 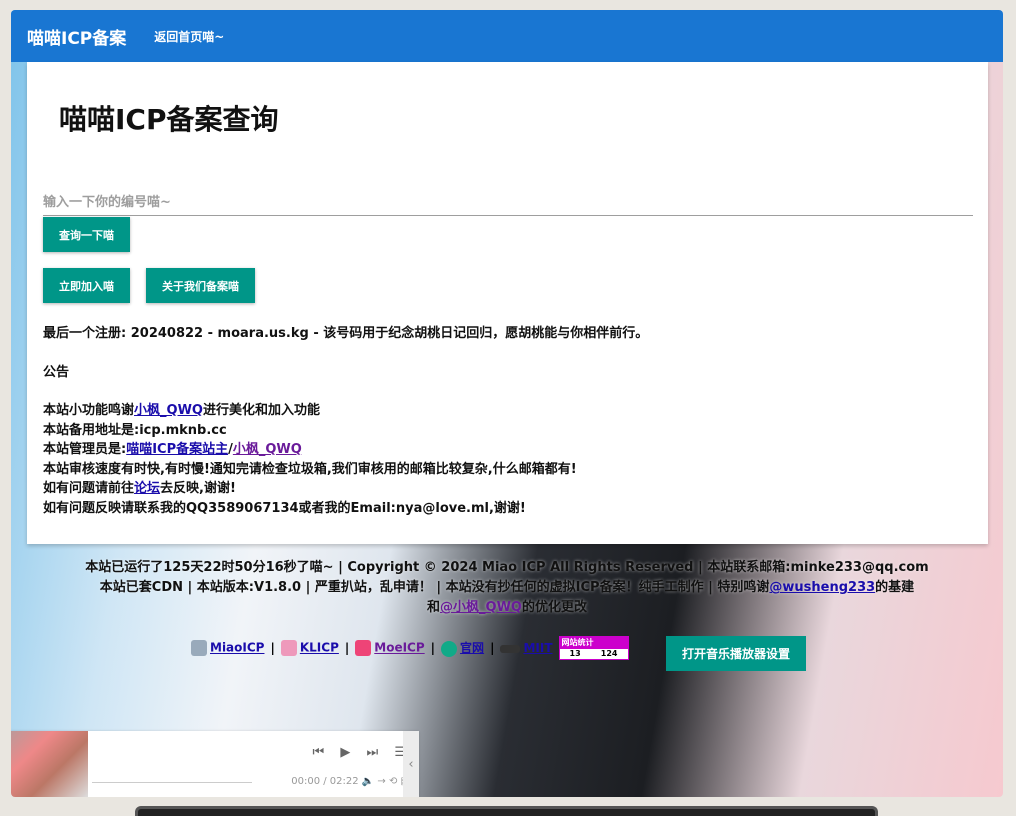 I want to click on link-moeicp: MoeICP, so click(x=390, y=648).